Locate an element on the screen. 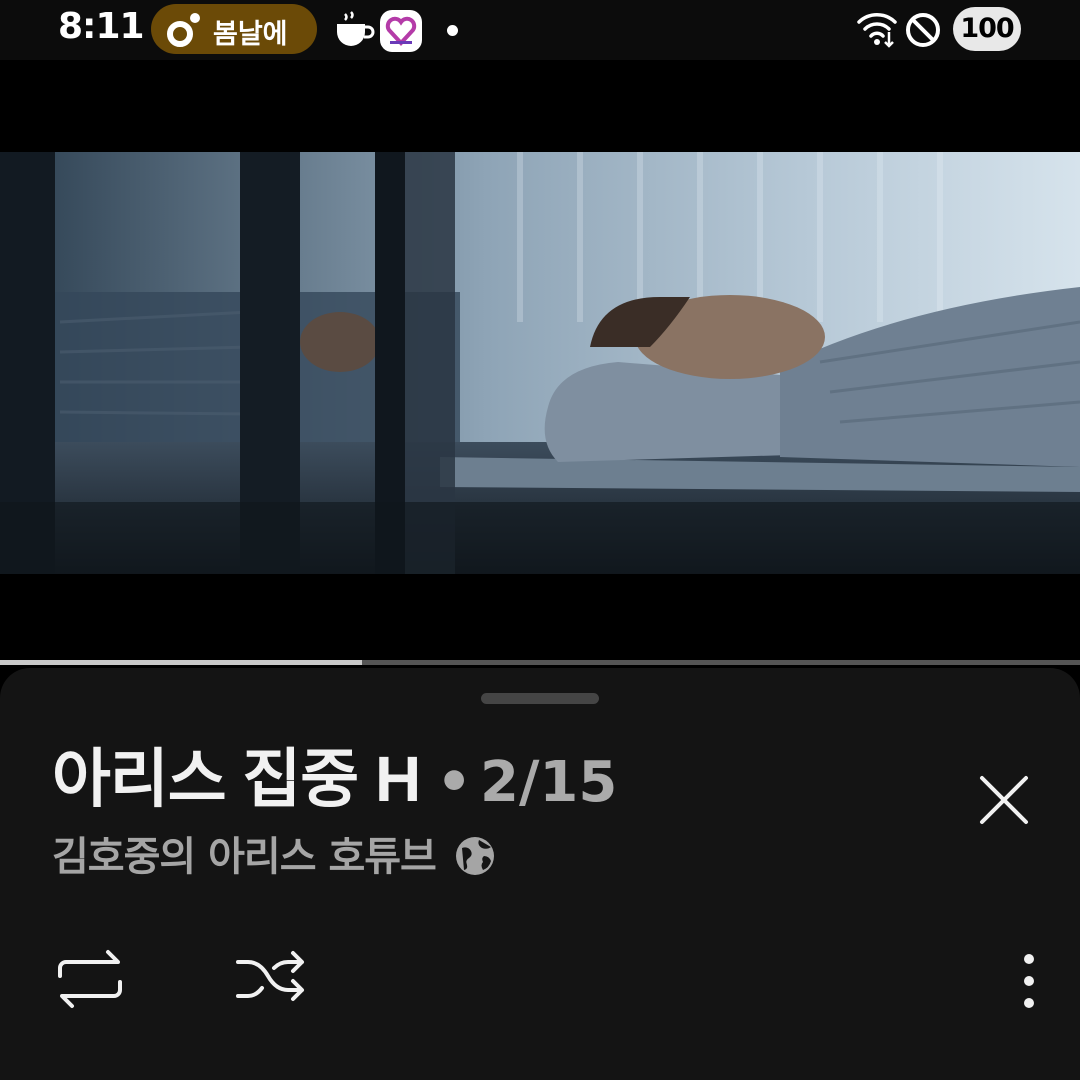  close-icon is located at coordinates (1004, 800).